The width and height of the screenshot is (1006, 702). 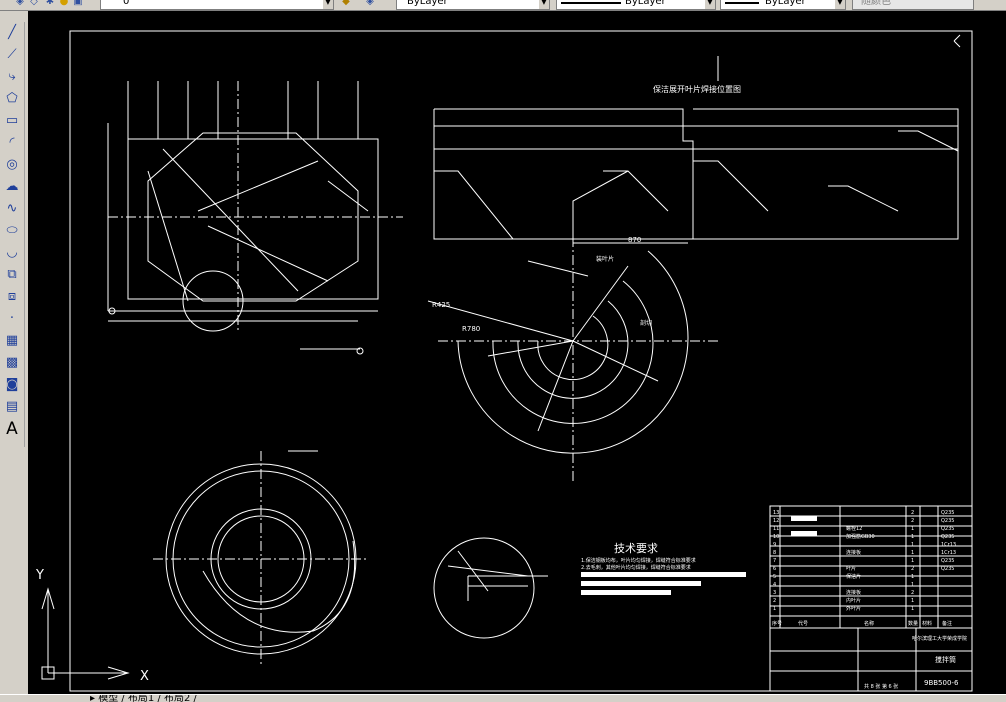 I want to click on ellipse-icon: ⬭, so click(x=12, y=231).